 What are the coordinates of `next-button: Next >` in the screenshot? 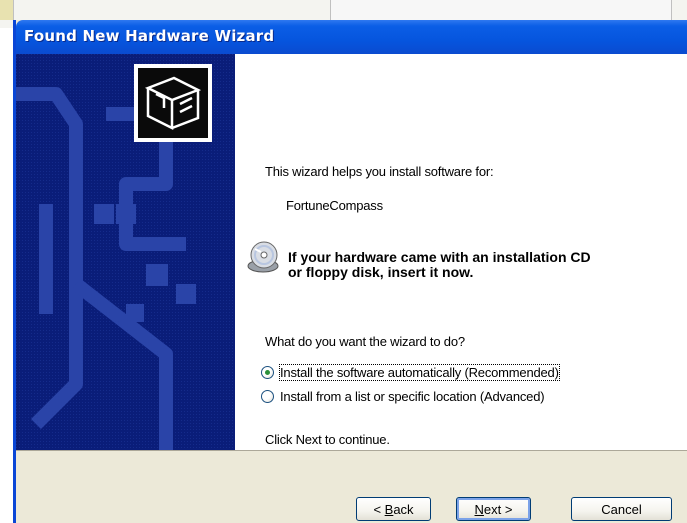 It's located at (493, 509).